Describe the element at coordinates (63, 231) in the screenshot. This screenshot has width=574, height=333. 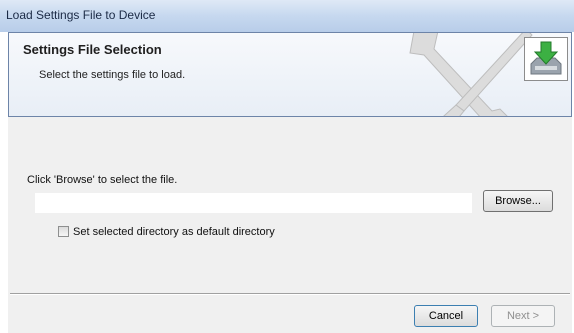
I see `default-directory-checkbox` at that location.